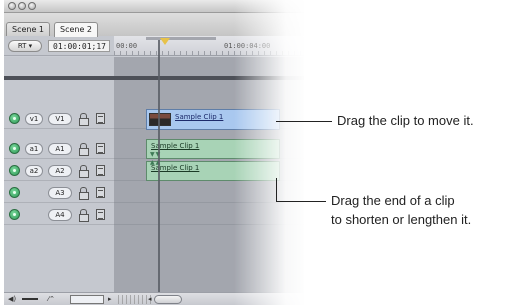  Describe the element at coordinates (51, 299) in the screenshot. I see `clip-overlays-icon: ⁄⌃` at that location.